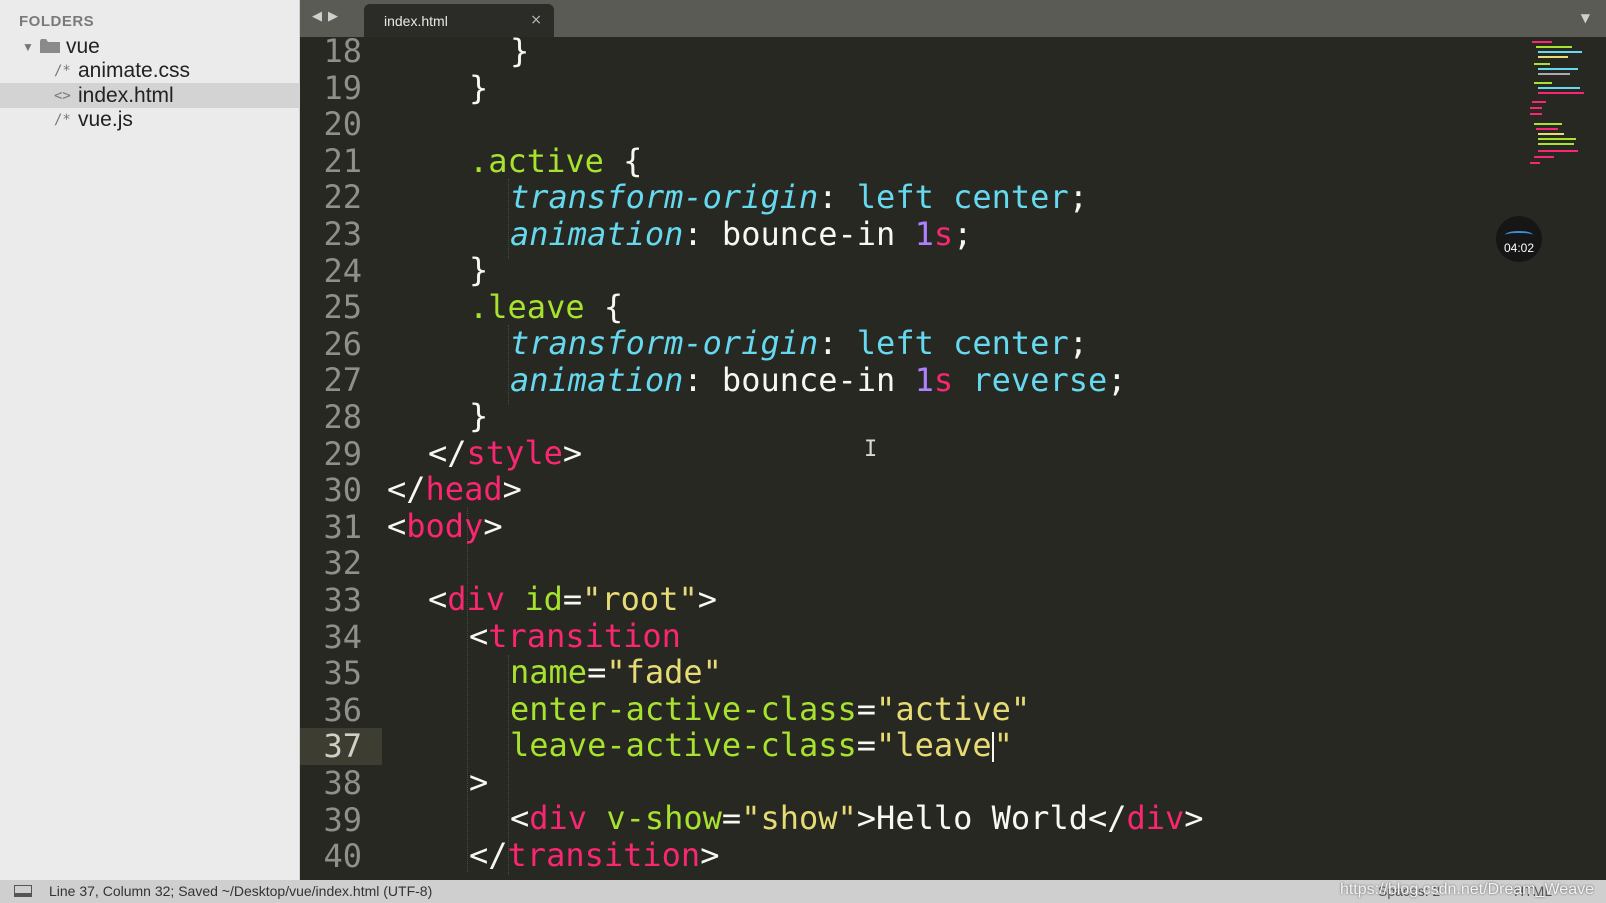 This screenshot has width=1606, height=903. I want to click on mouse-ibeam-icon: I, so click(871, 449).